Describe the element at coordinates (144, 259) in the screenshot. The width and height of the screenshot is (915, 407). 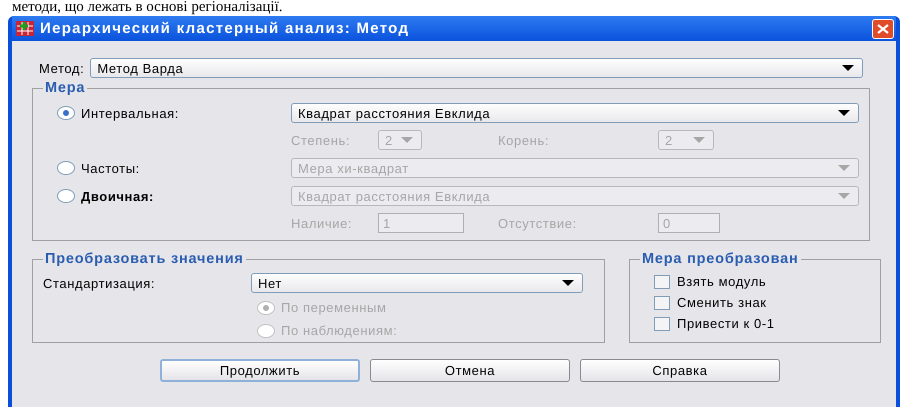
I see `group-title: Преобразовать значения` at that location.